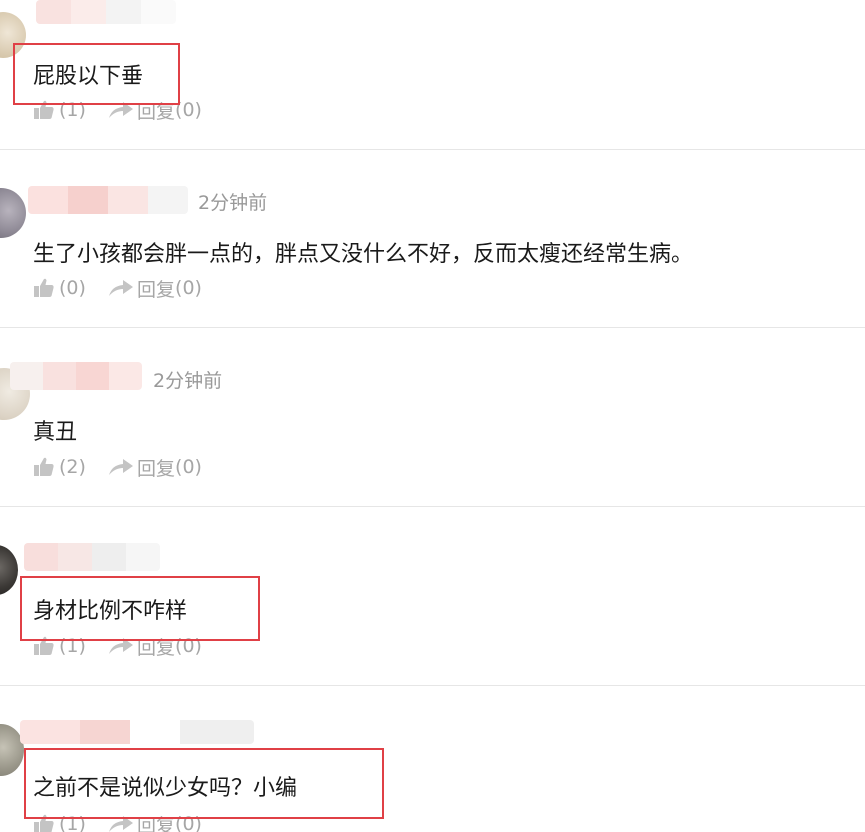 This screenshot has width=865, height=832. Describe the element at coordinates (363, 254) in the screenshot. I see `comment-text: 生了小孩都会胖一点的，胖点又没什么不好，反而太瘦还经常生病。` at that location.